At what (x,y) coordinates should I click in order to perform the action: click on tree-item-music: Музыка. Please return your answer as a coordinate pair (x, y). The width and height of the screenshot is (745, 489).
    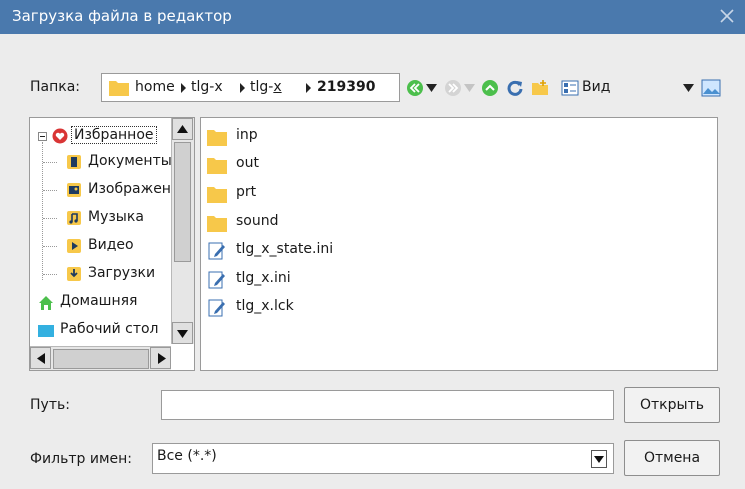
    Looking at the image, I should click on (116, 217).